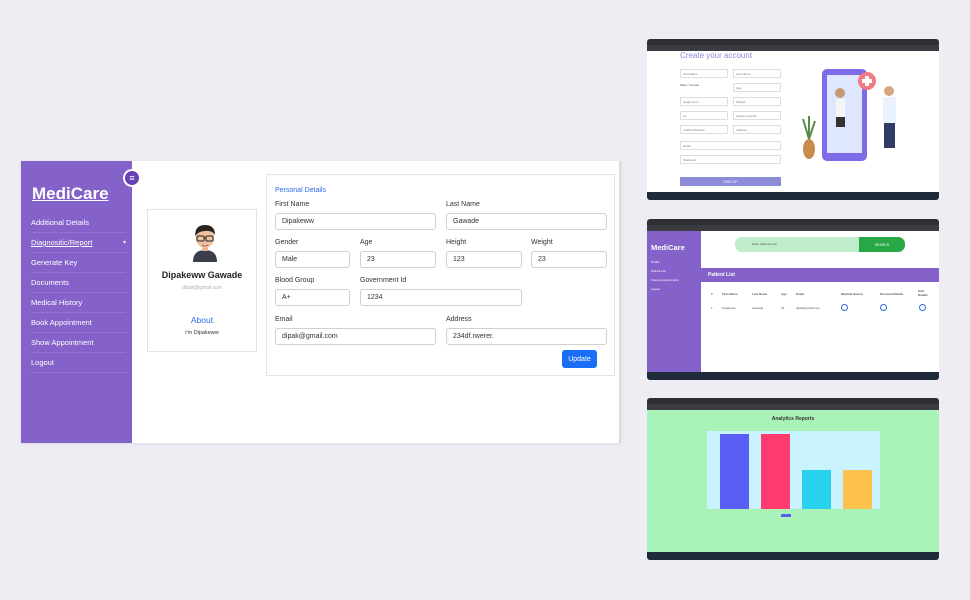  I want to click on blood-group-field: A+, so click(312, 297).